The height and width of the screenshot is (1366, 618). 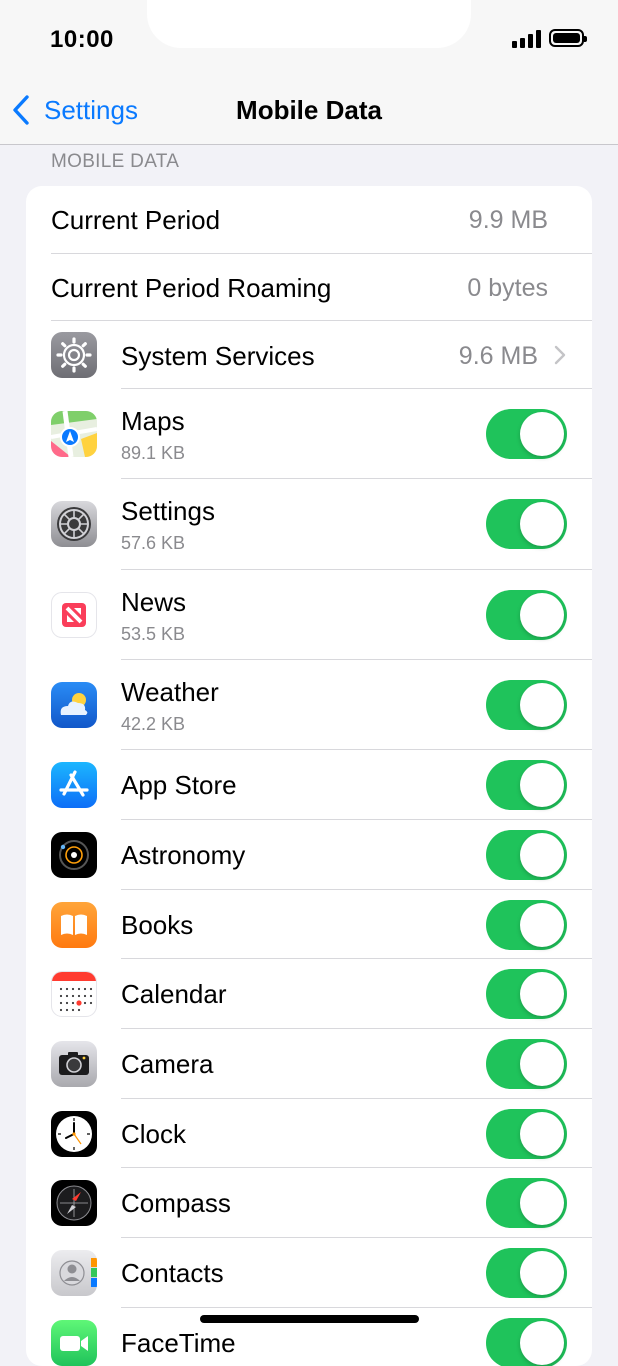 What do you see at coordinates (526, 1064) in the screenshot?
I see `toggle-camera` at bounding box center [526, 1064].